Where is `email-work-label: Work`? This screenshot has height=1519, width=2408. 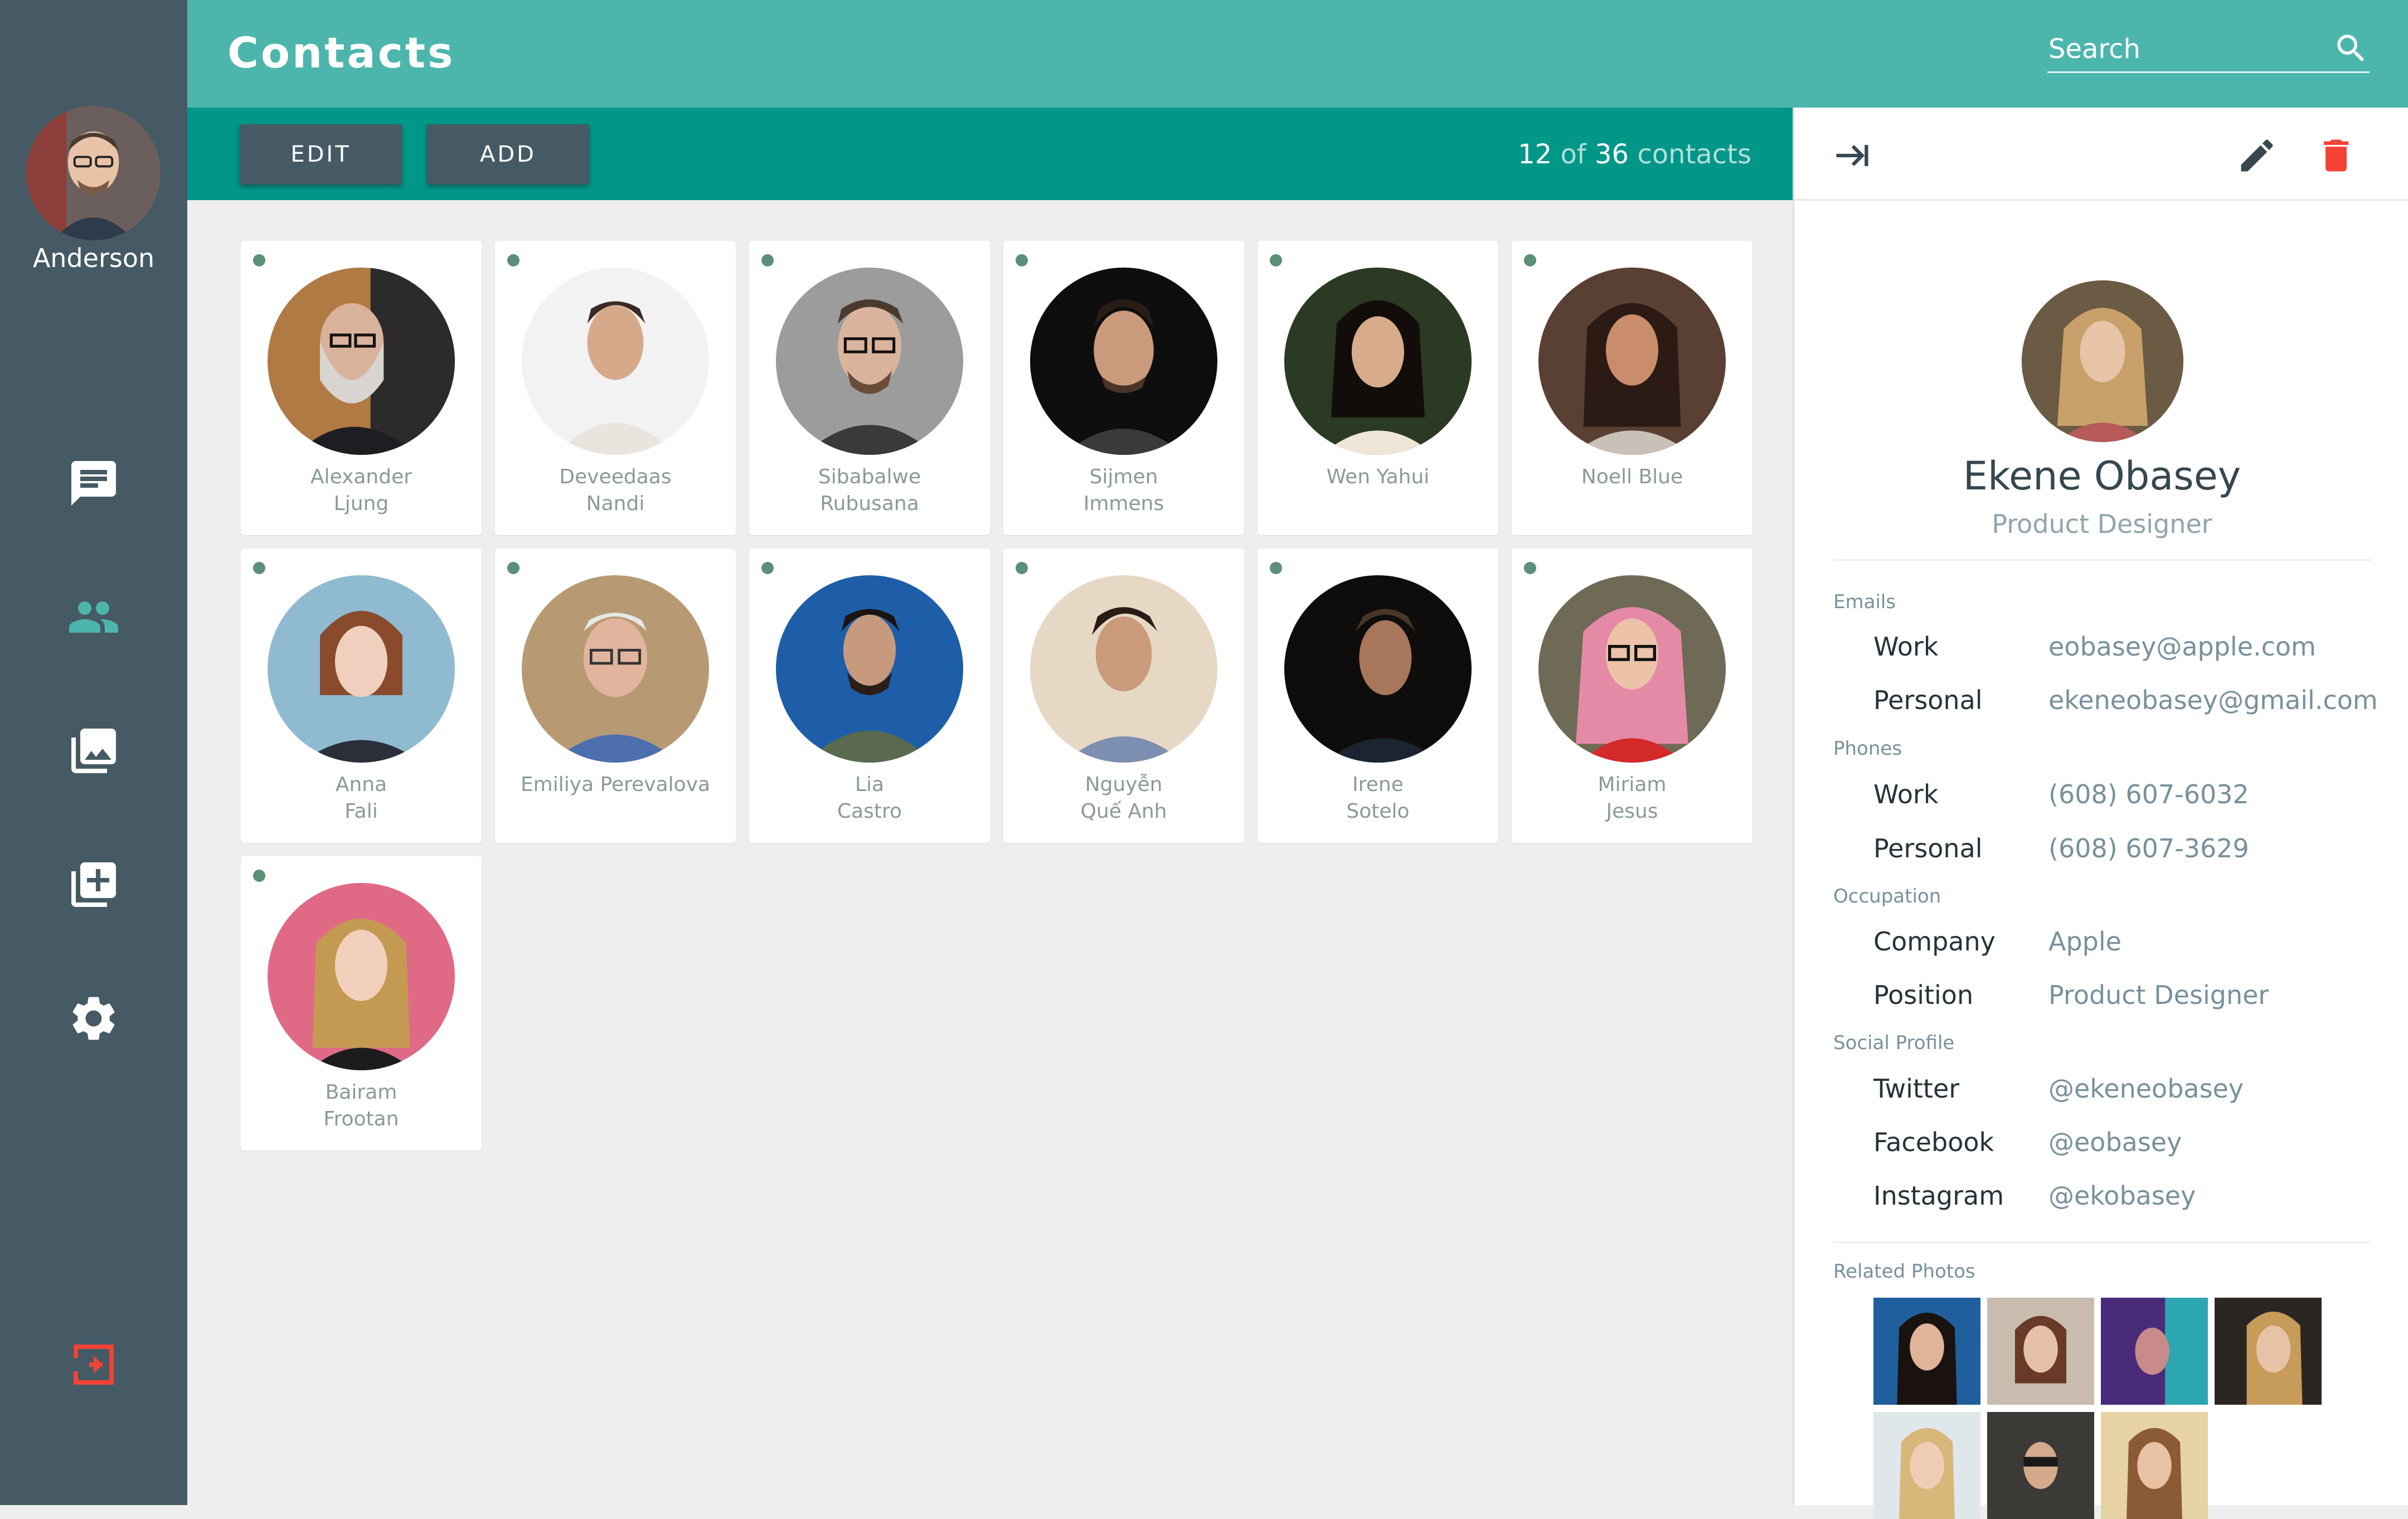 email-work-label: Work is located at coordinates (1906, 647).